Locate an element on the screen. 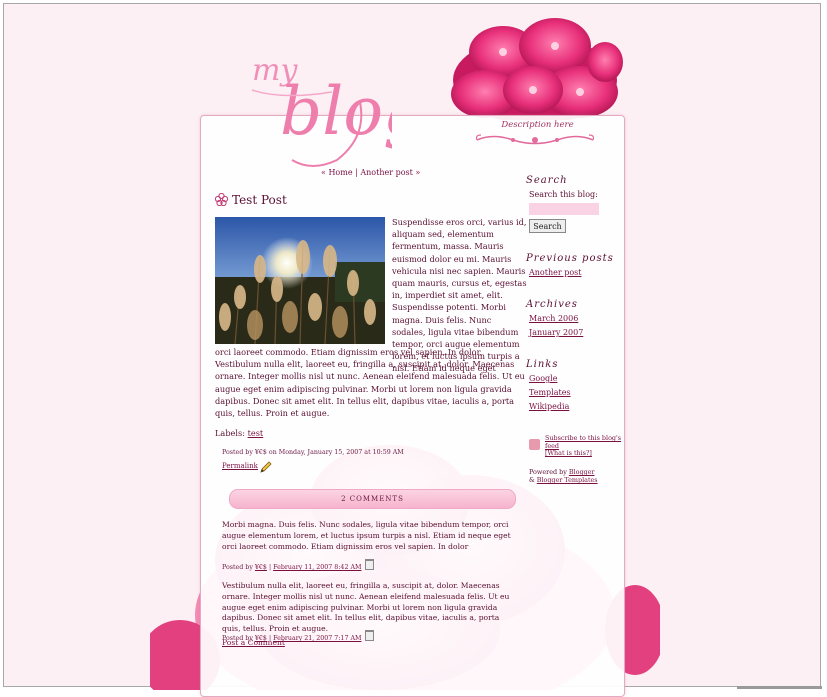 This screenshot has height=697, width=827. rhododendron-top-image is located at coordinates (537, 69).